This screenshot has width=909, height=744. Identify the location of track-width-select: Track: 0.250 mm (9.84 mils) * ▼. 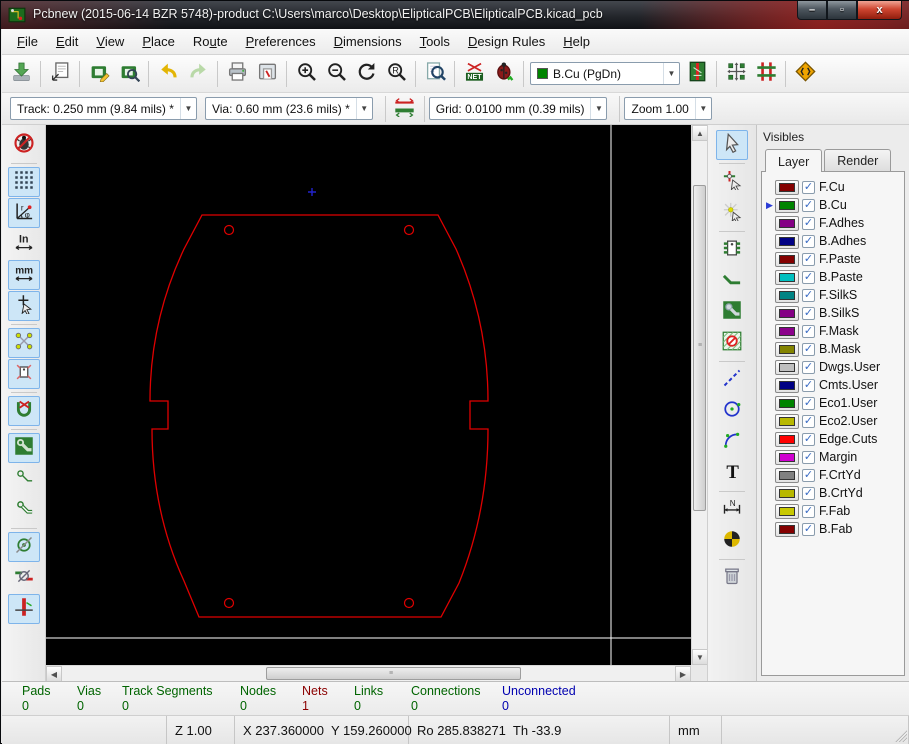
(103, 108).